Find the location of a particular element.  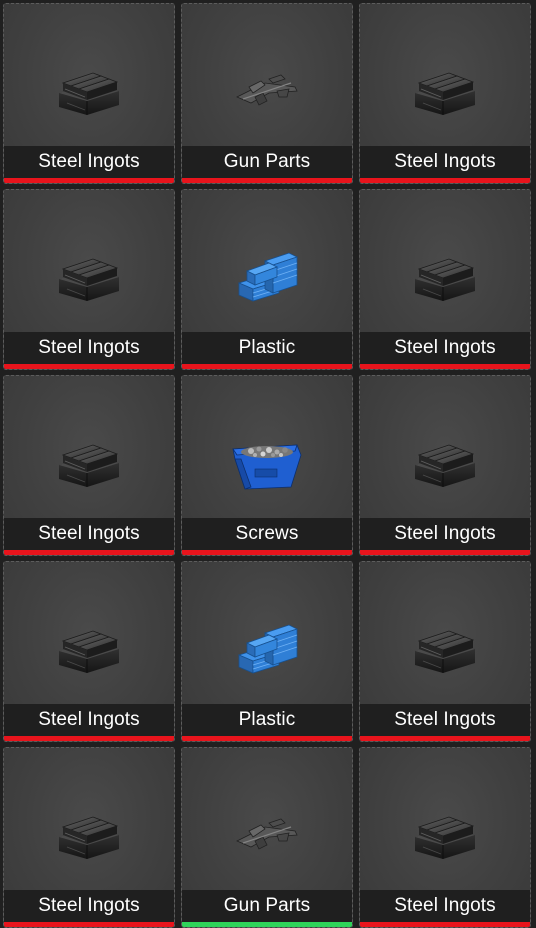

screws-icon is located at coordinates (267, 460).